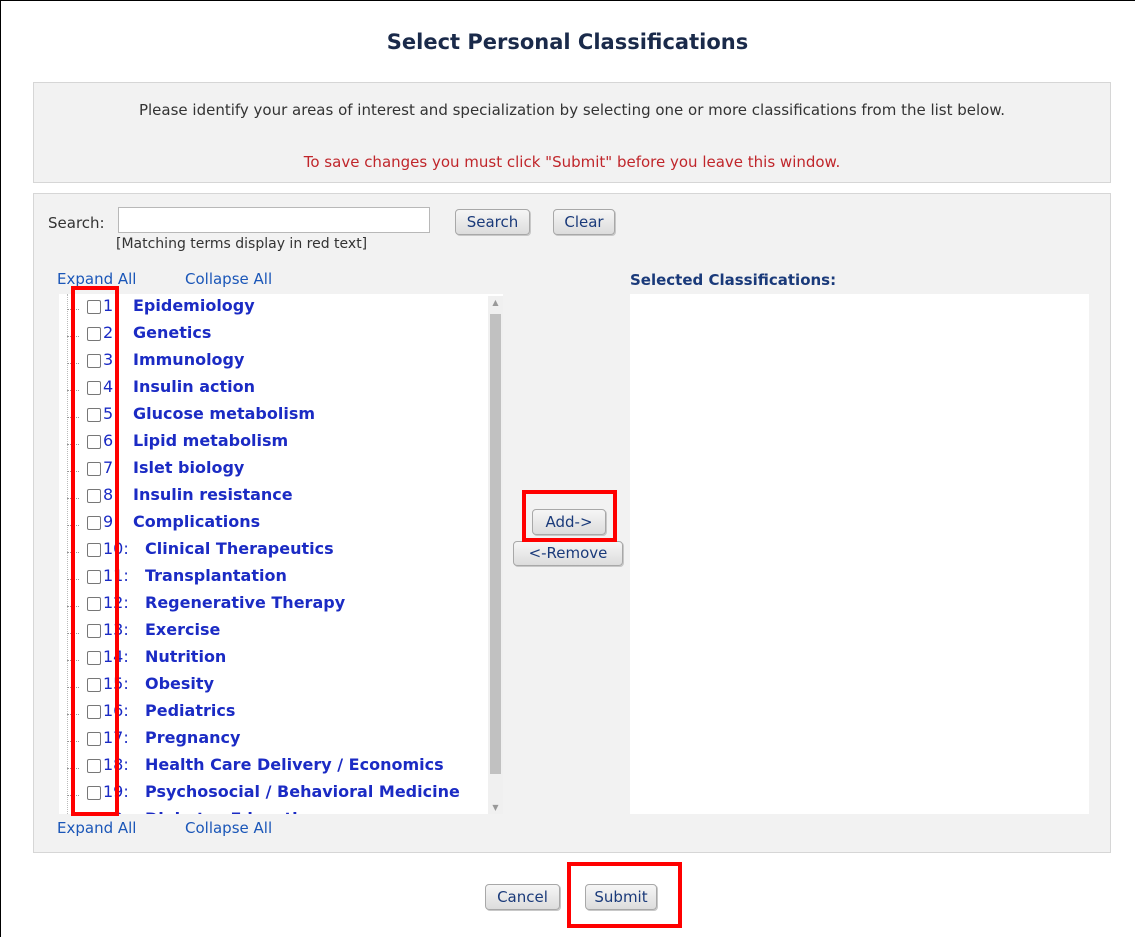 The height and width of the screenshot is (937, 1135). I want to click on expand-all-link-bottom: Expand All, so click(96, 828).